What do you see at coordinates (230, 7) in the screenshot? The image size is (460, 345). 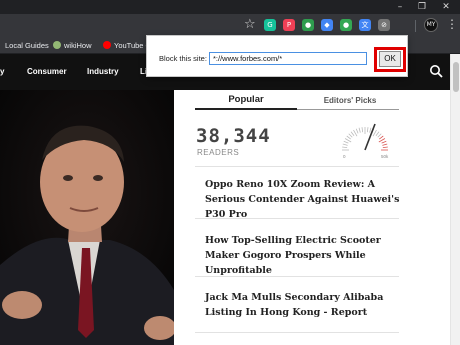 I see `window-title-bar: – ❐ ✕` at bounding box center [230, 7].